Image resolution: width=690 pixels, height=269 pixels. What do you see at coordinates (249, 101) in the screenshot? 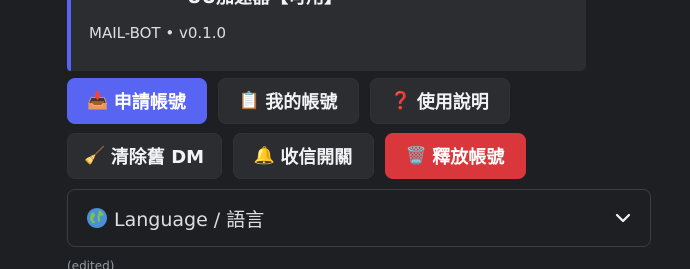
I see `clipboard-icon: 📋` at bounding box center [249, 101].